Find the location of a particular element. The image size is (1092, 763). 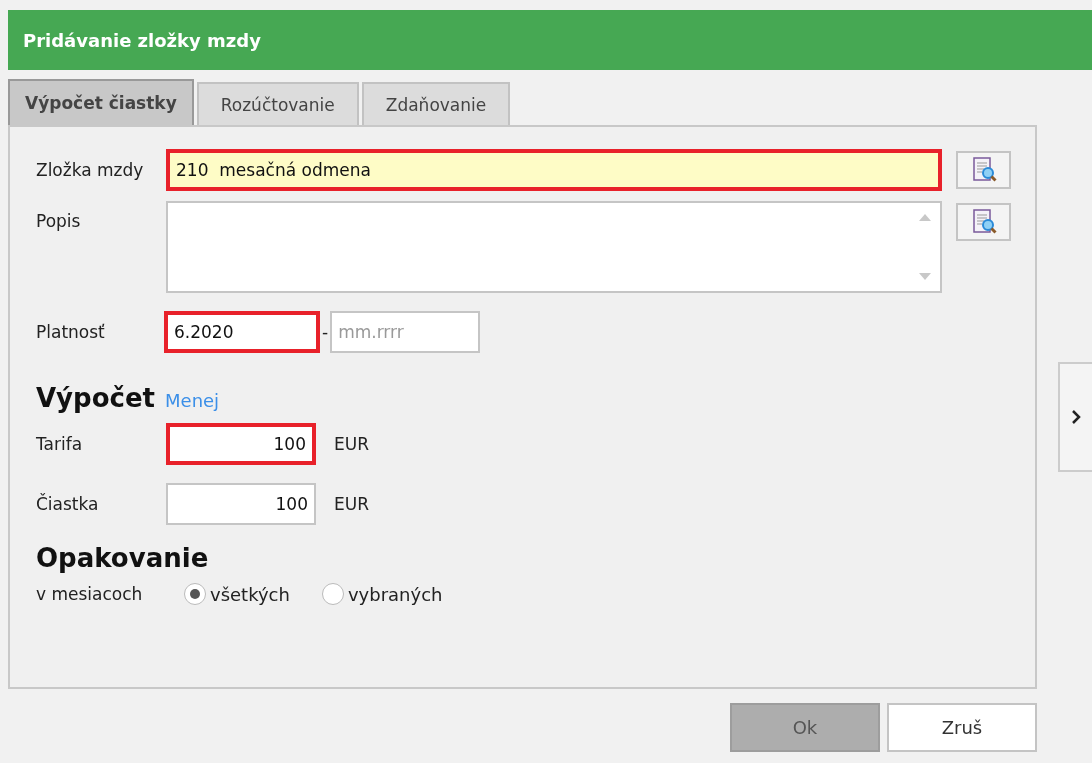

expand-panel-button is located at coordinates (1075, 417).